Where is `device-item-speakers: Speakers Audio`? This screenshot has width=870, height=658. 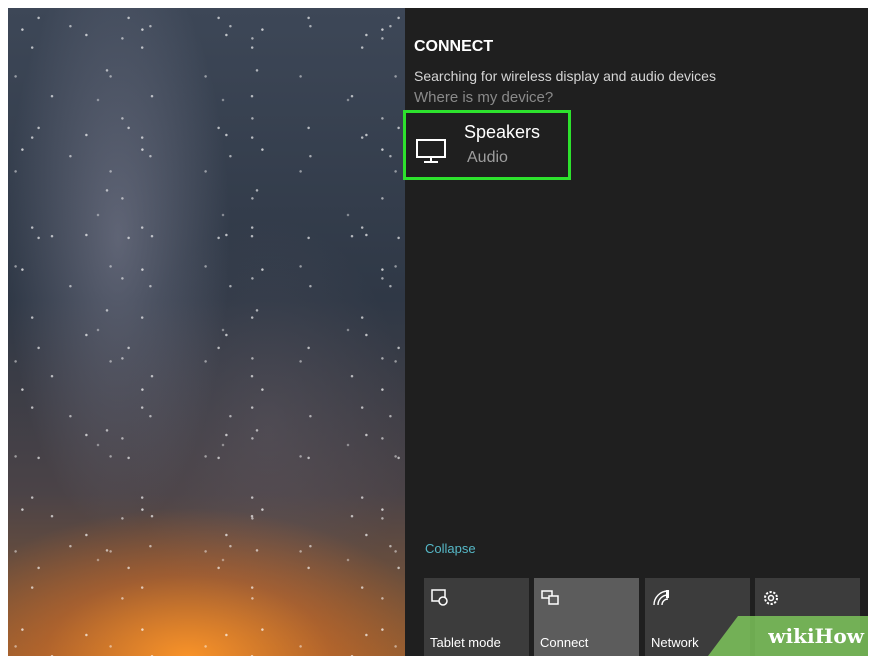
device-item-speakers: Speakers Audio is located at coordinates (487, 145).